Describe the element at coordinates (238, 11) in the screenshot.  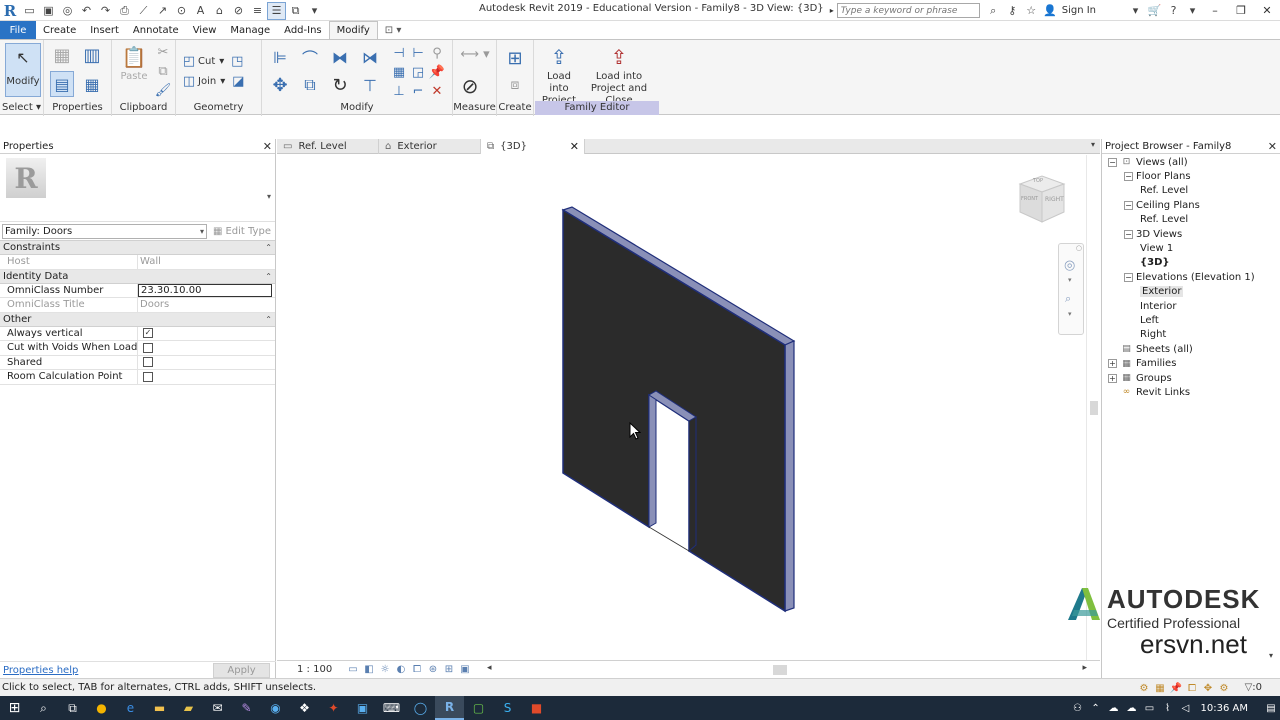
I see `section-icon: ⊘` at that location.